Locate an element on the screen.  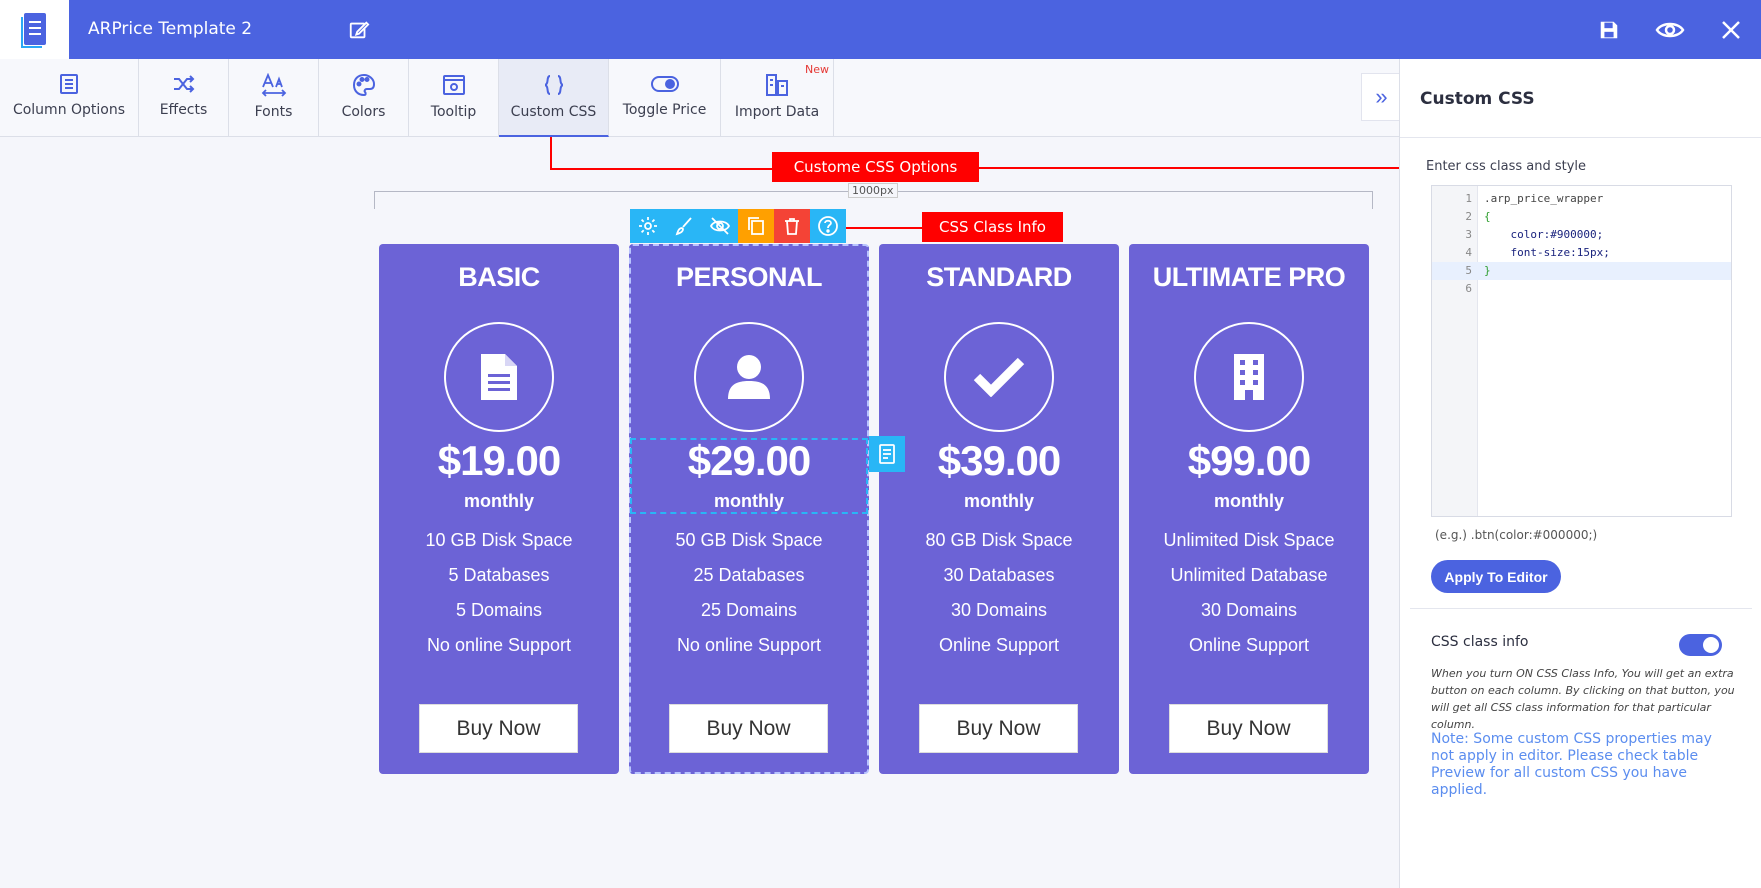
custom-css-options-annotation: Custome CSS Options is located at coordinates (875, 167).